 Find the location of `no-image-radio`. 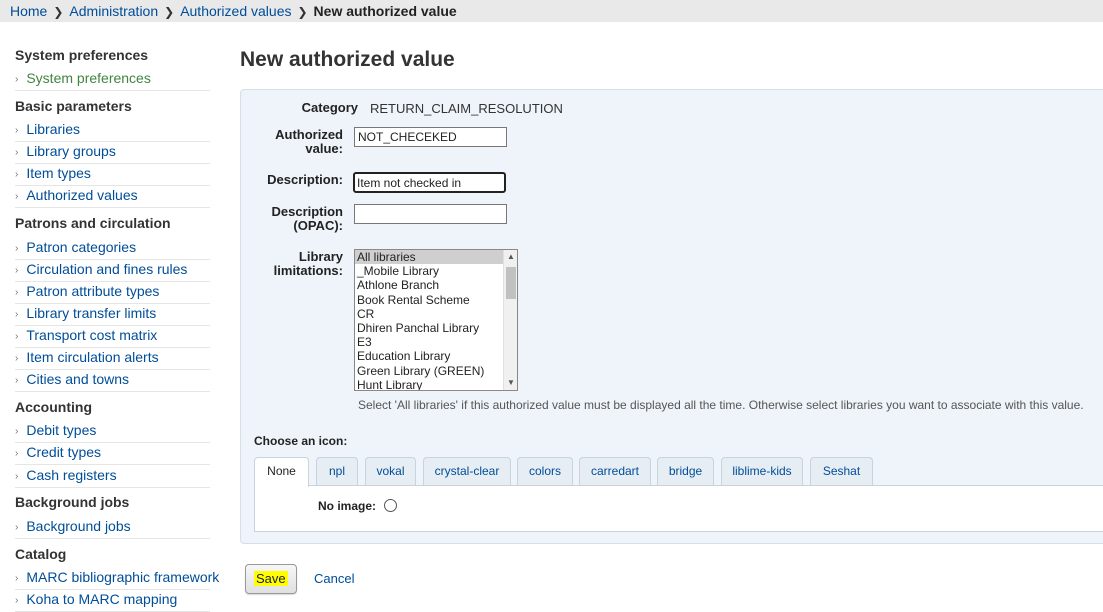

no-image-radio is located at coordinates (390, 505).